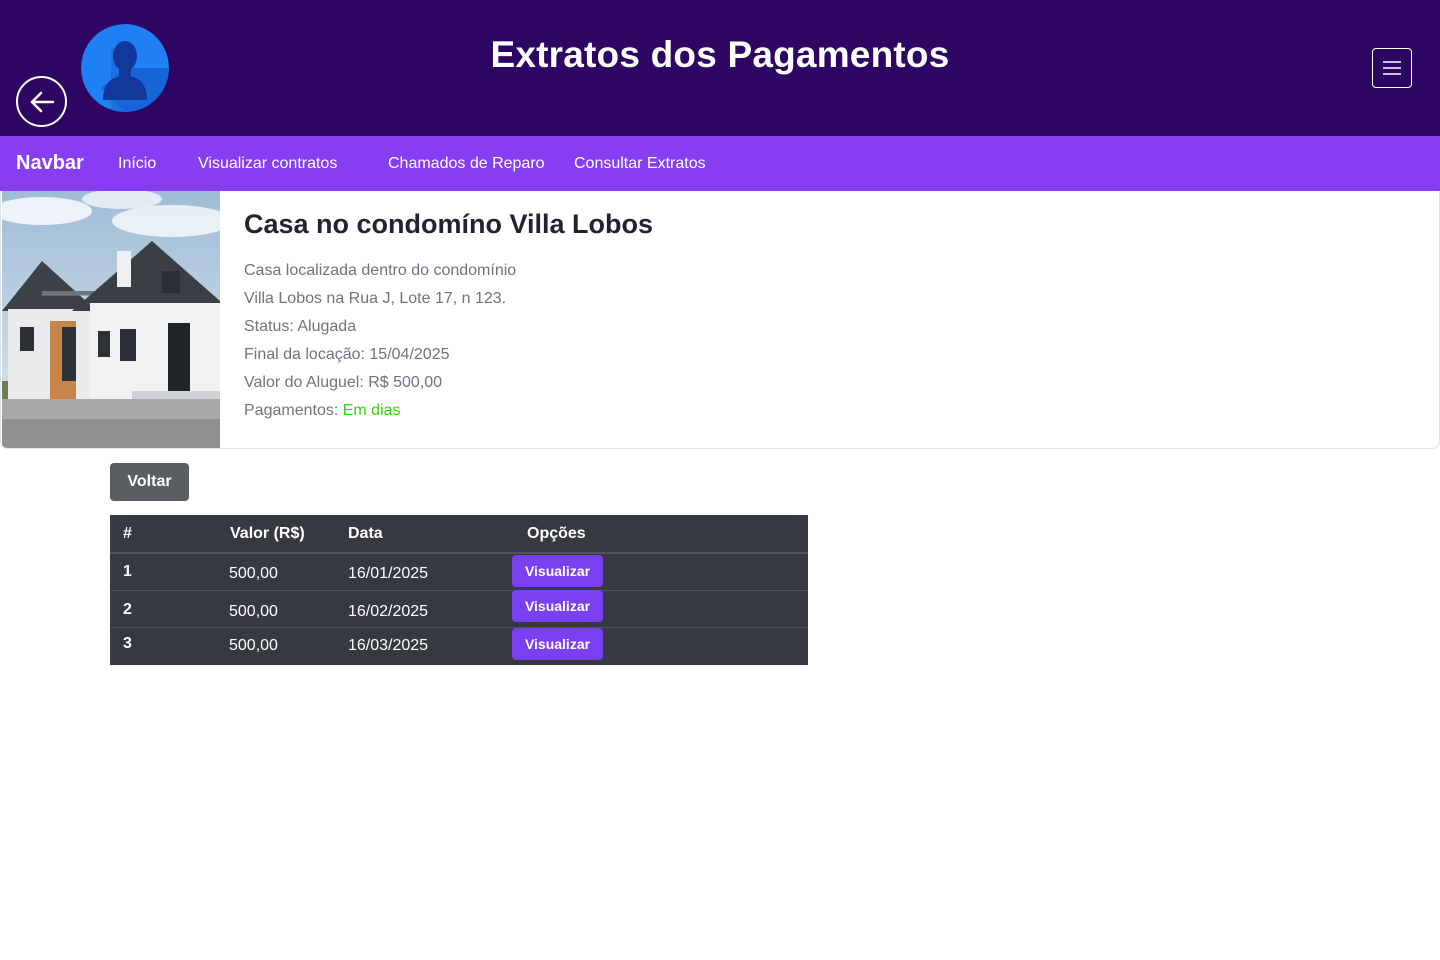 The height and width of the screenshot is (960, 1440). What do you see at coordinates (111, 319) in the screenshot?
I see `house-photo` at bounding box center [111, 319].